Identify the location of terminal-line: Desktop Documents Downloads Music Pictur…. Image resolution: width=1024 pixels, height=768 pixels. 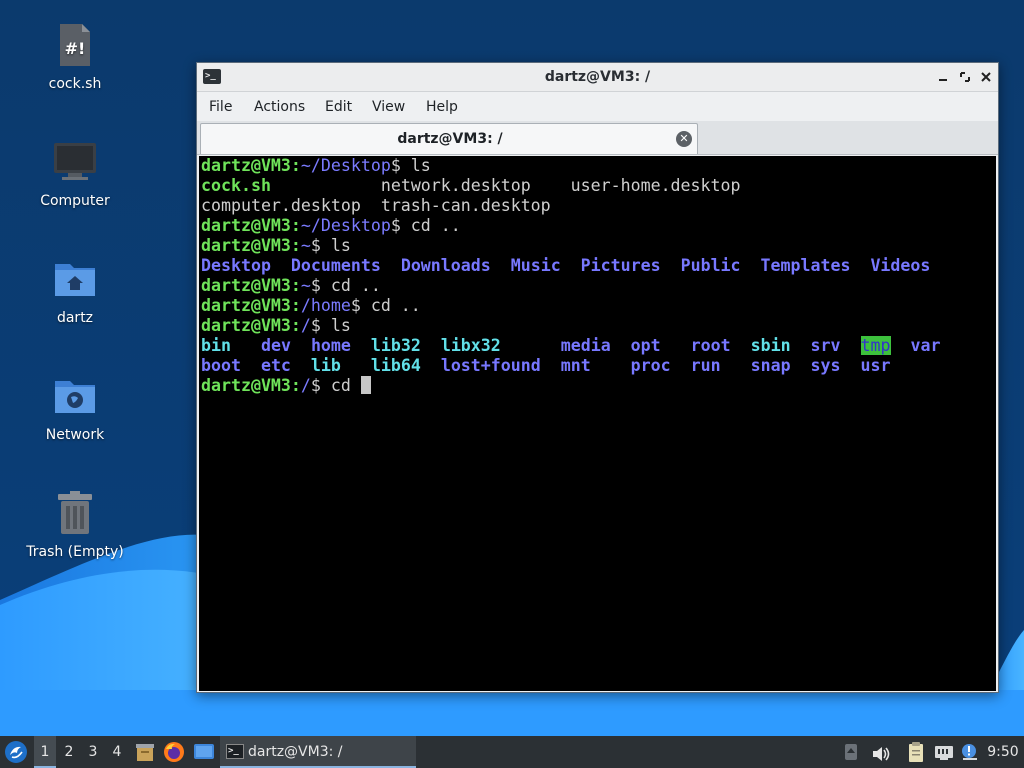
(598, 266).